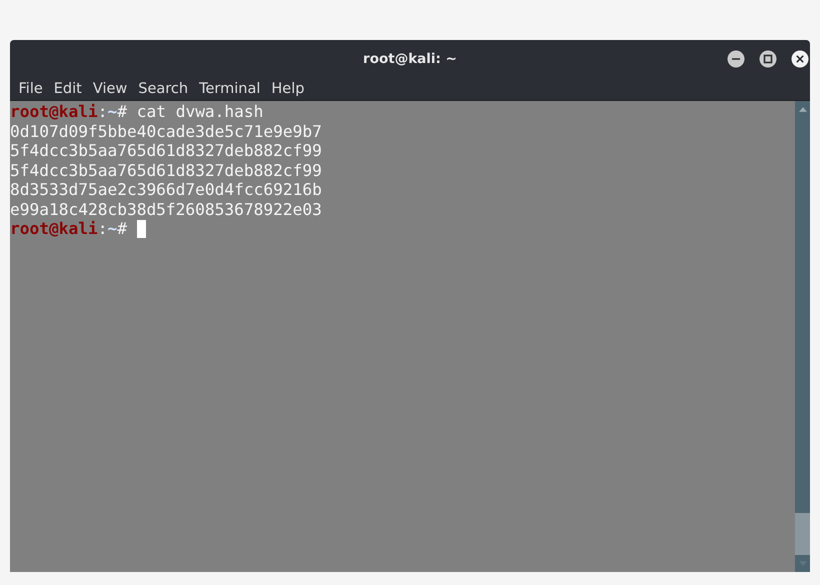  What do you see at coordinates (68, 89) in the screenshot?
I see `menu-item: Edit` at bounding box center [68, 89].